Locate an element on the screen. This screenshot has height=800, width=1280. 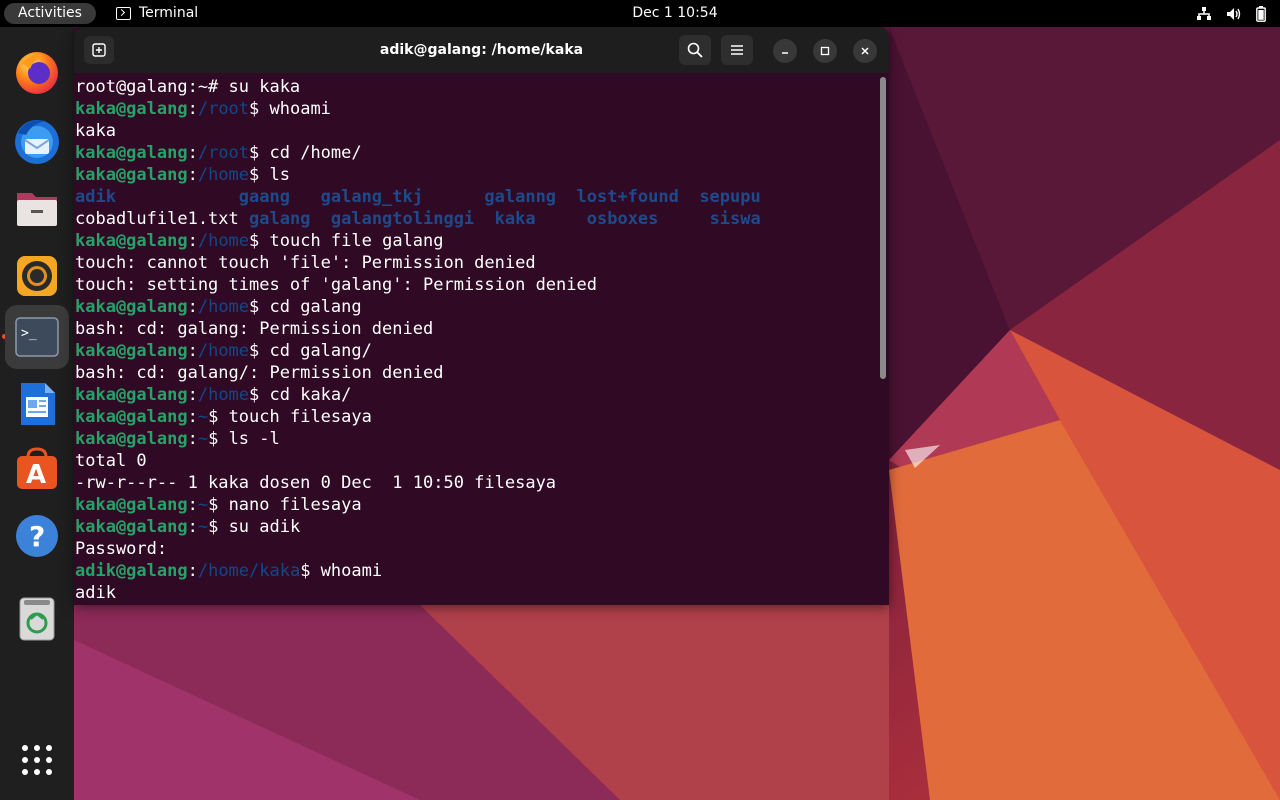
terminal-segment: adik@galang is located at coordinates (131, 571).